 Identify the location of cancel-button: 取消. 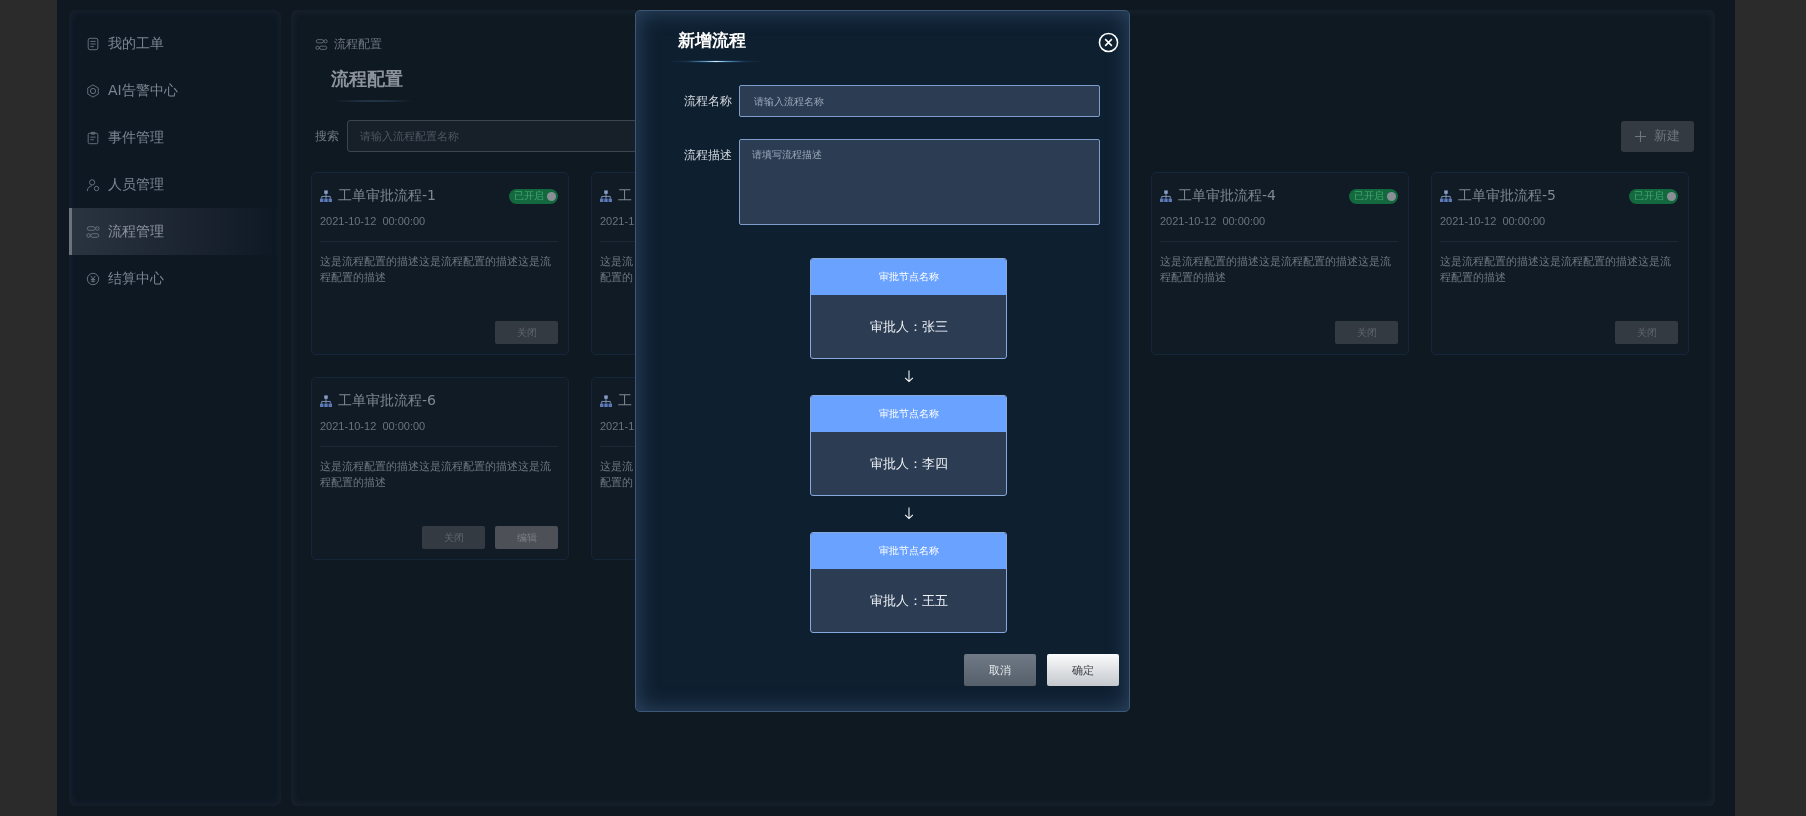
(1000, 670).